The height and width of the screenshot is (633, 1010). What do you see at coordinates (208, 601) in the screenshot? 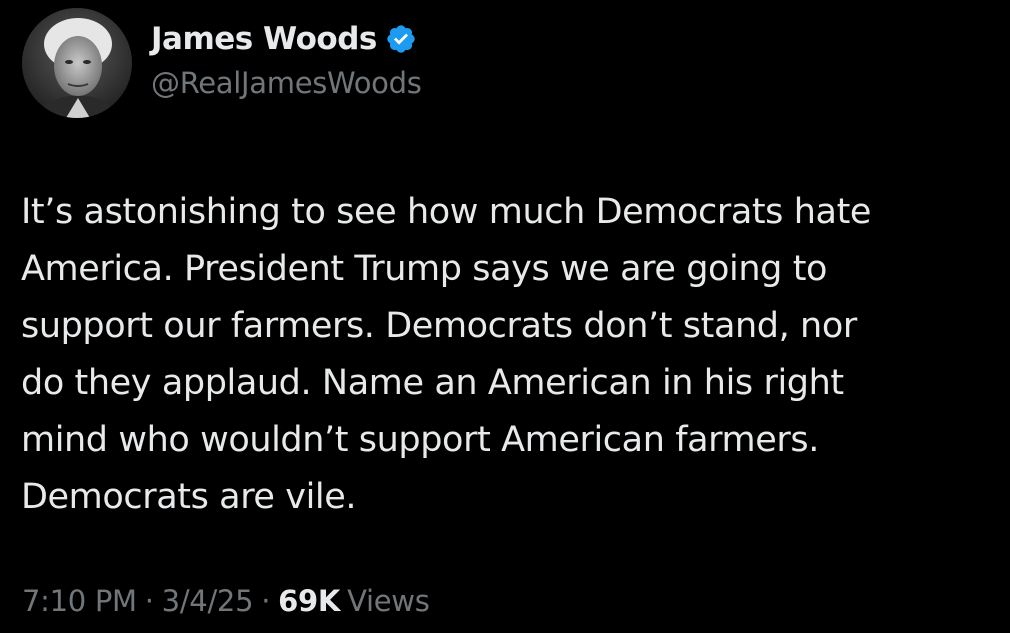
I see `tweet-date: 3/4/25` at bounding box center [208, 601].